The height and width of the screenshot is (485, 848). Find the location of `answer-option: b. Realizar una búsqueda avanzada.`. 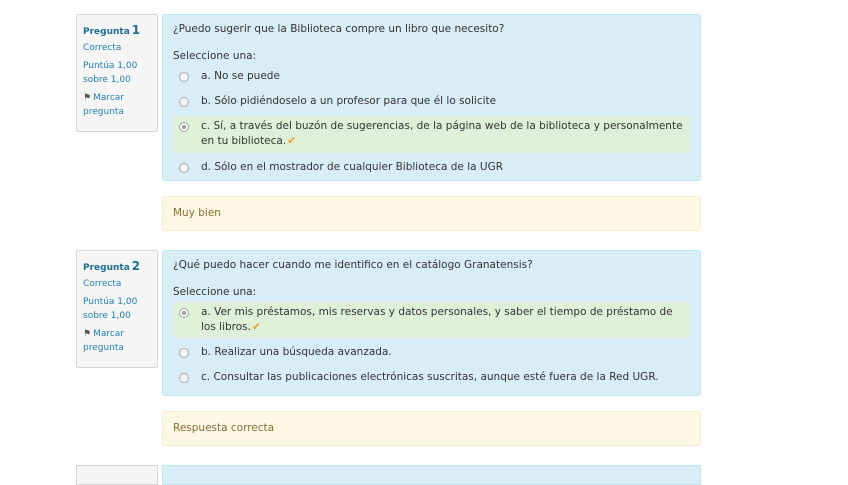

answer-option: b. Realizar una búsqueda avanzada. is located at coordinates (431, 352).